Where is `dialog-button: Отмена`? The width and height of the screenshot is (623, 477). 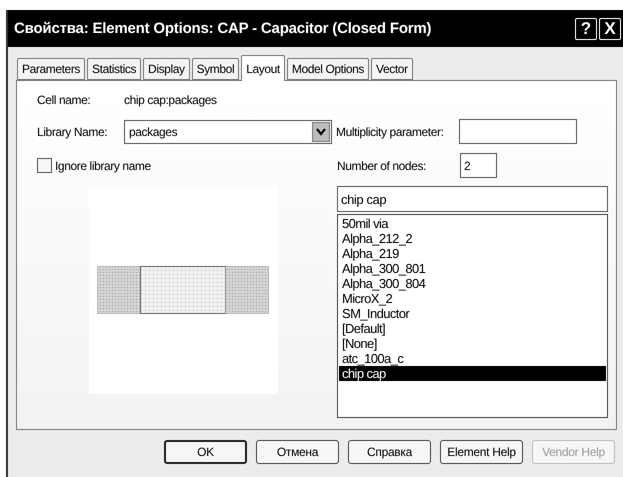
dialog-button: Отмена is located at coordinates (297, 452).